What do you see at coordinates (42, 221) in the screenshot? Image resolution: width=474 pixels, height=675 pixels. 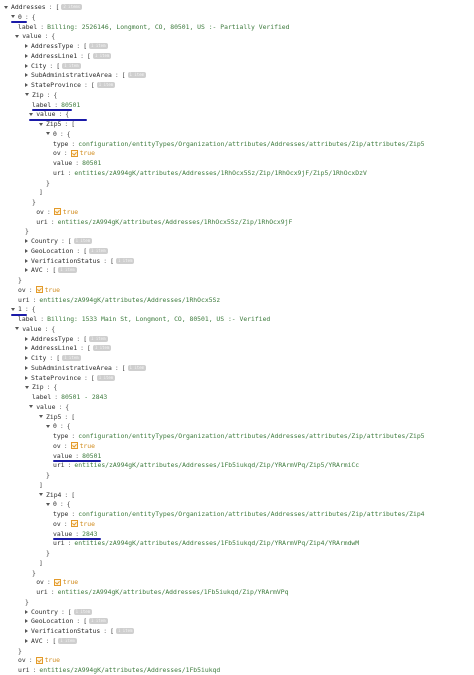 I see `uri-key: uri` at bounding box center [42, 221].